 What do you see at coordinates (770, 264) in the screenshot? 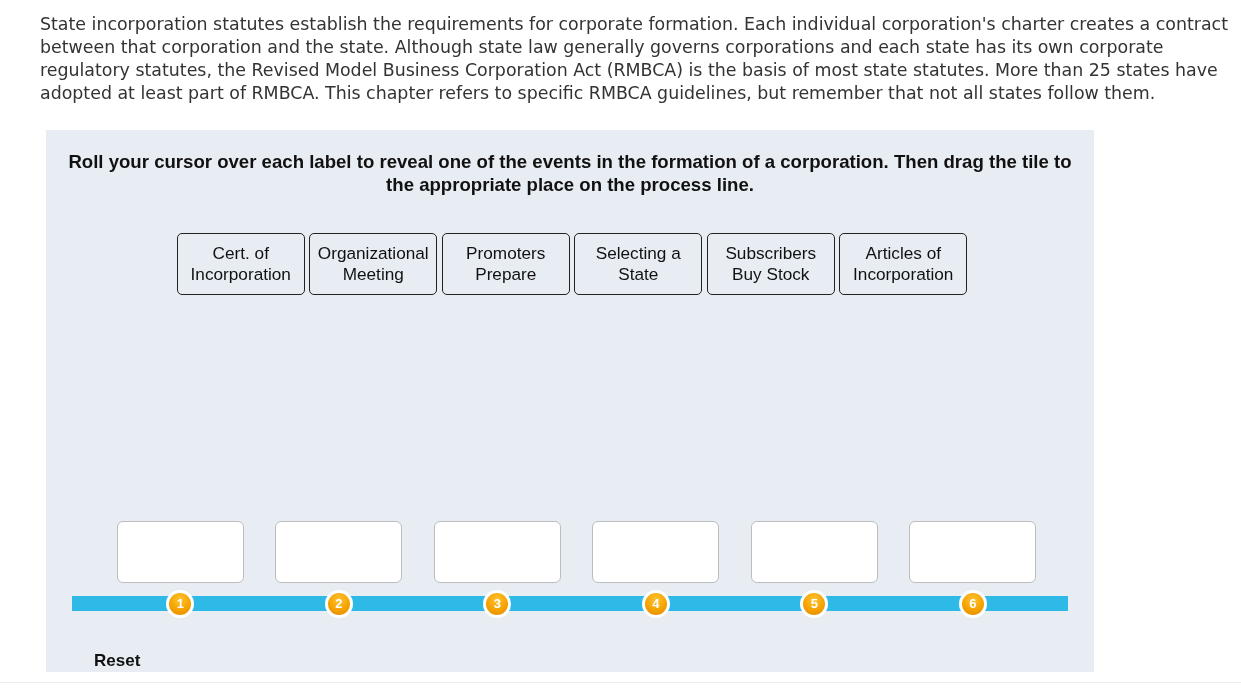
I see `event-tile: Subscribers Buy Stock` at bounding box center [770, 264].